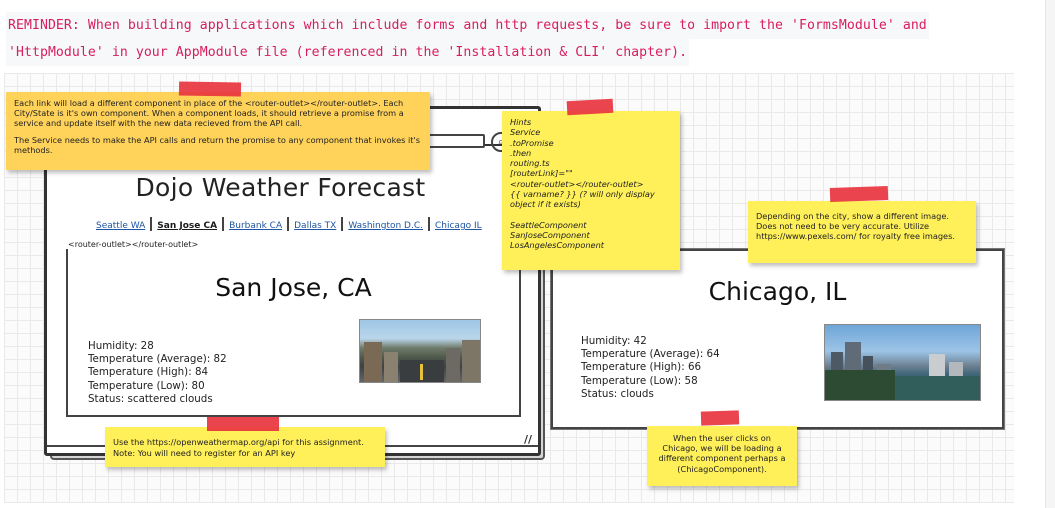  Describe the element at coordinates (532, 142) in the screenshot. I see `note-text: .toPromise` at that location.